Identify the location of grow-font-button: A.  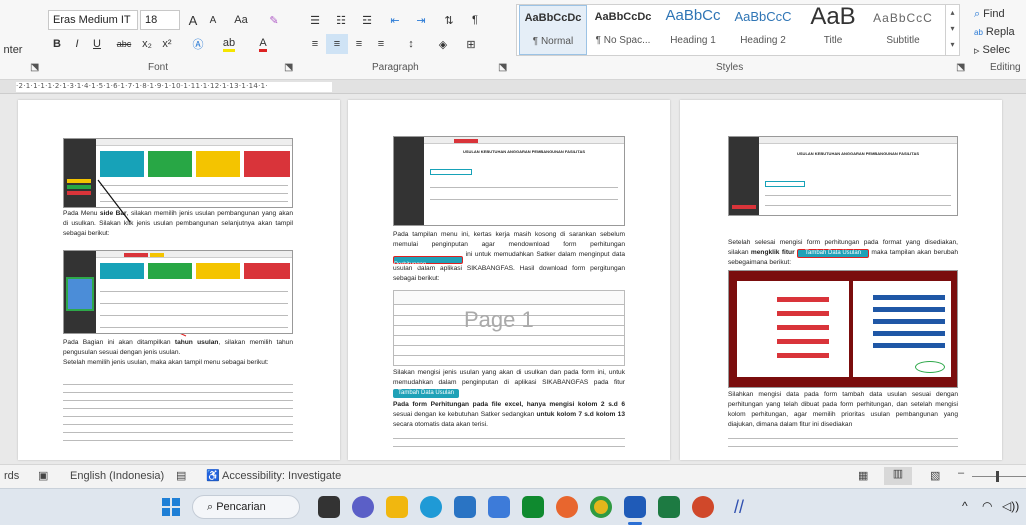
(193, 20).